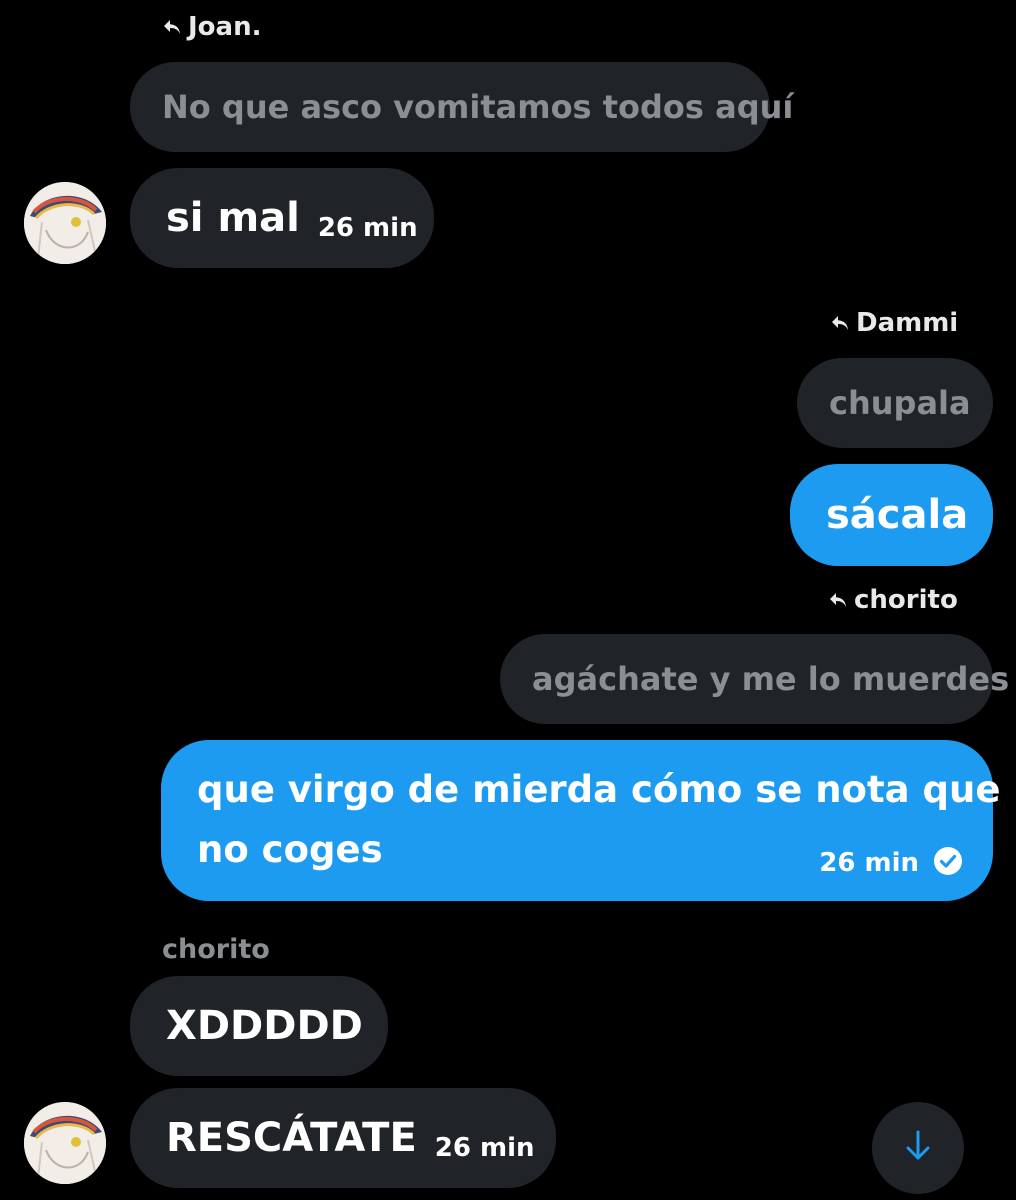 This screenshot has height=1200, width=1016. I want to click on arrow-down-icon, so click(918, 1148).